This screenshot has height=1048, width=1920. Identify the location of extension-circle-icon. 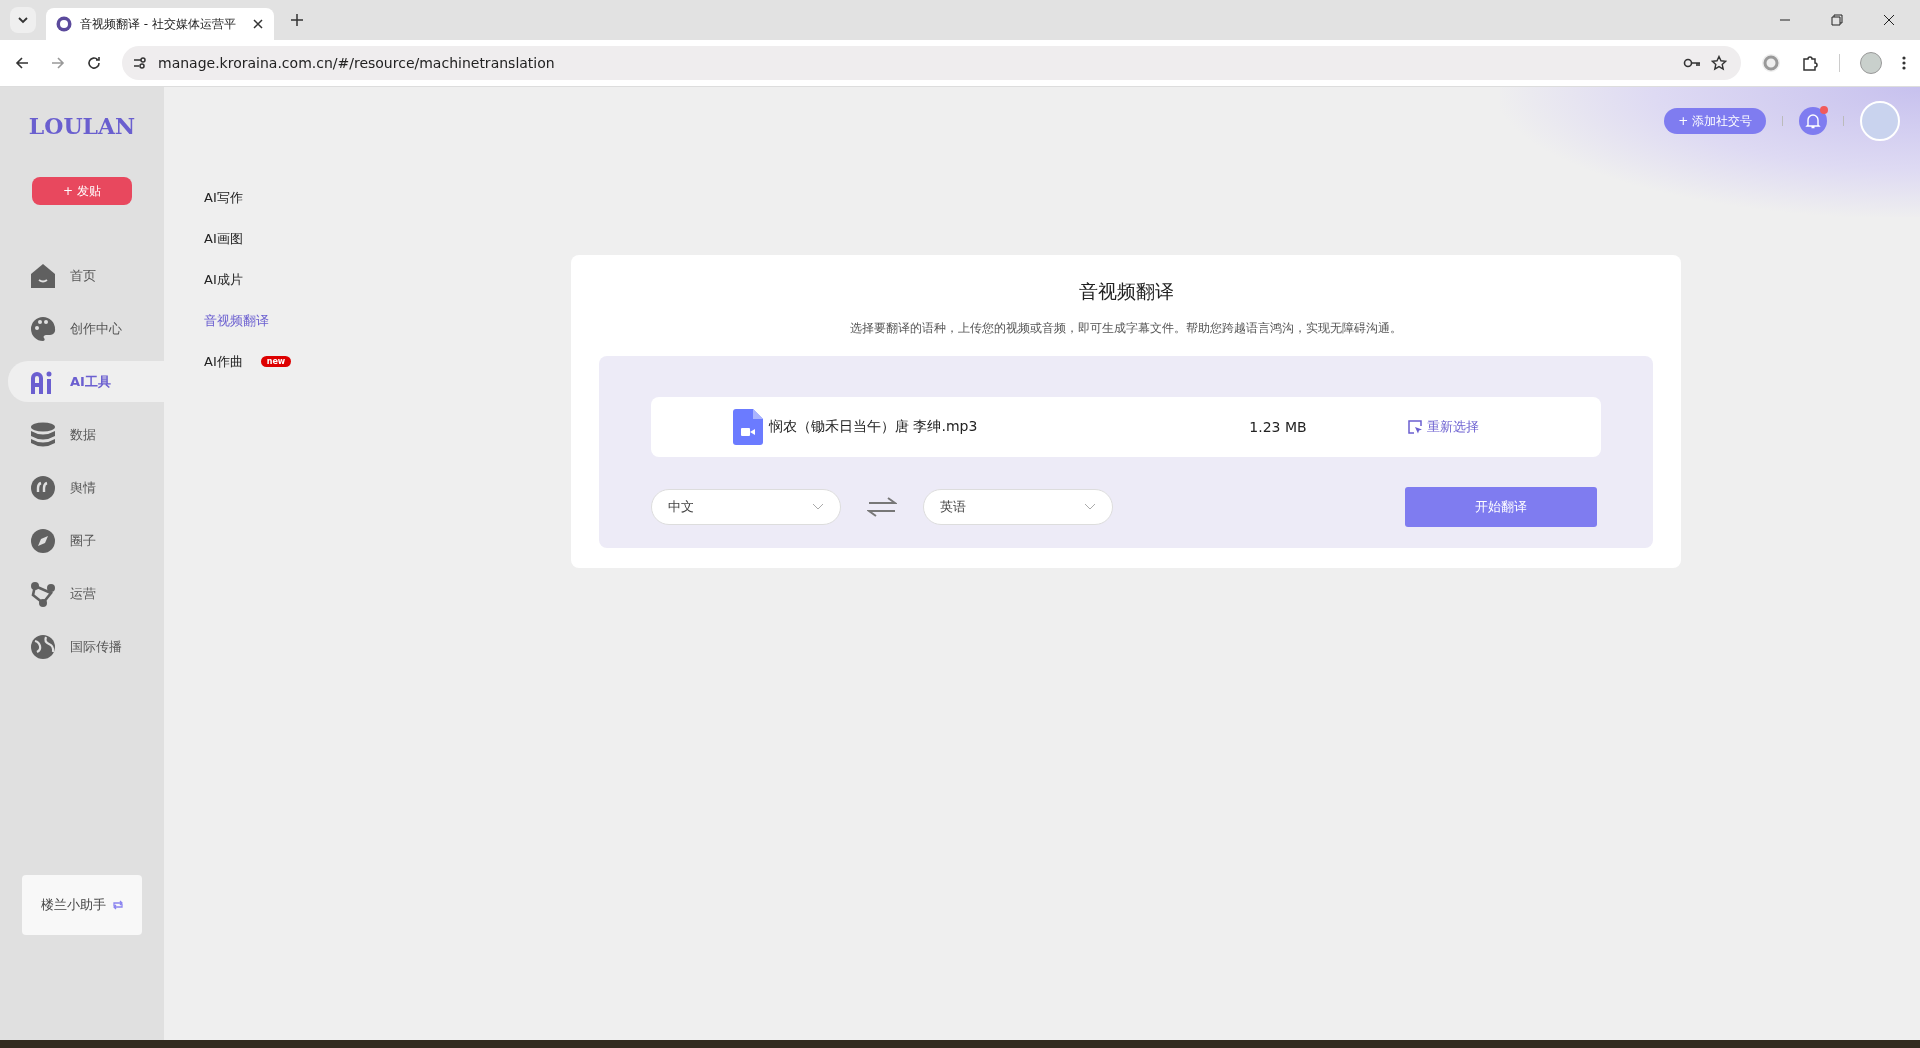
(1771, 63).